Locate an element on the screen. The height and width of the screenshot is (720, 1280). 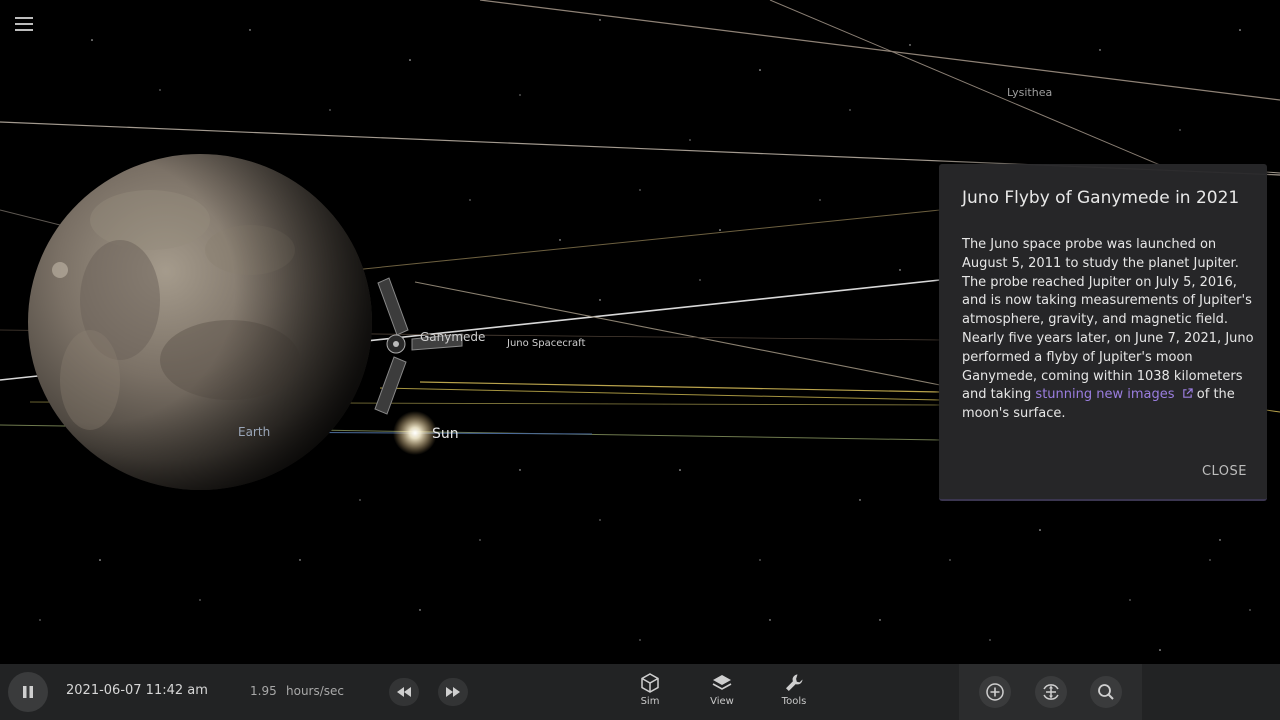
nav-view: View is located at coordinates (722, 694).